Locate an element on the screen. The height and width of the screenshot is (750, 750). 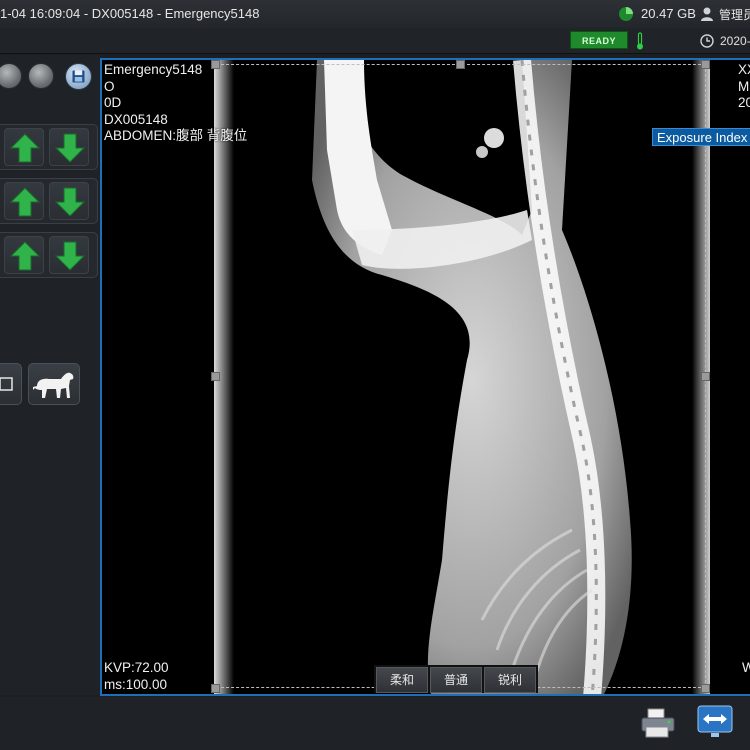
left-control-panel is located at coordinates (50, 375).